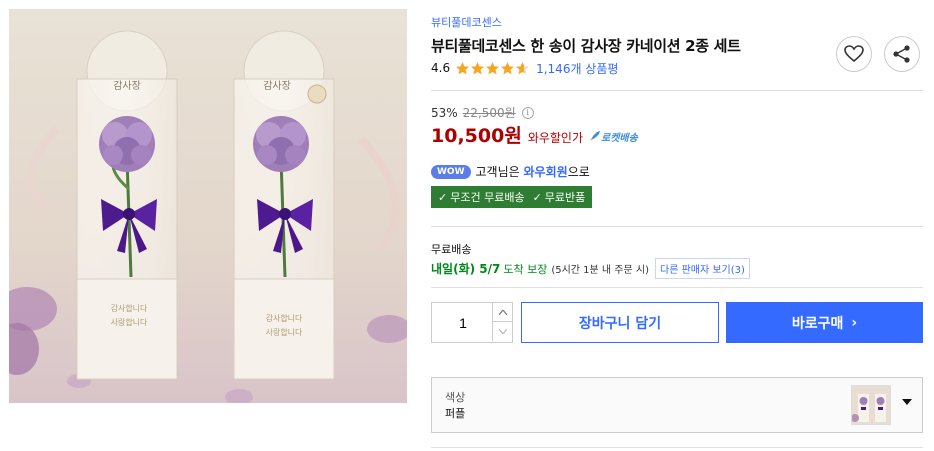 The width and height of the screenshot is (934, 451). What do you see at coordinates (129, 308) in the screenshot?
I see `box-line1-left: 감사합니다` at bounding box center [129, 308].